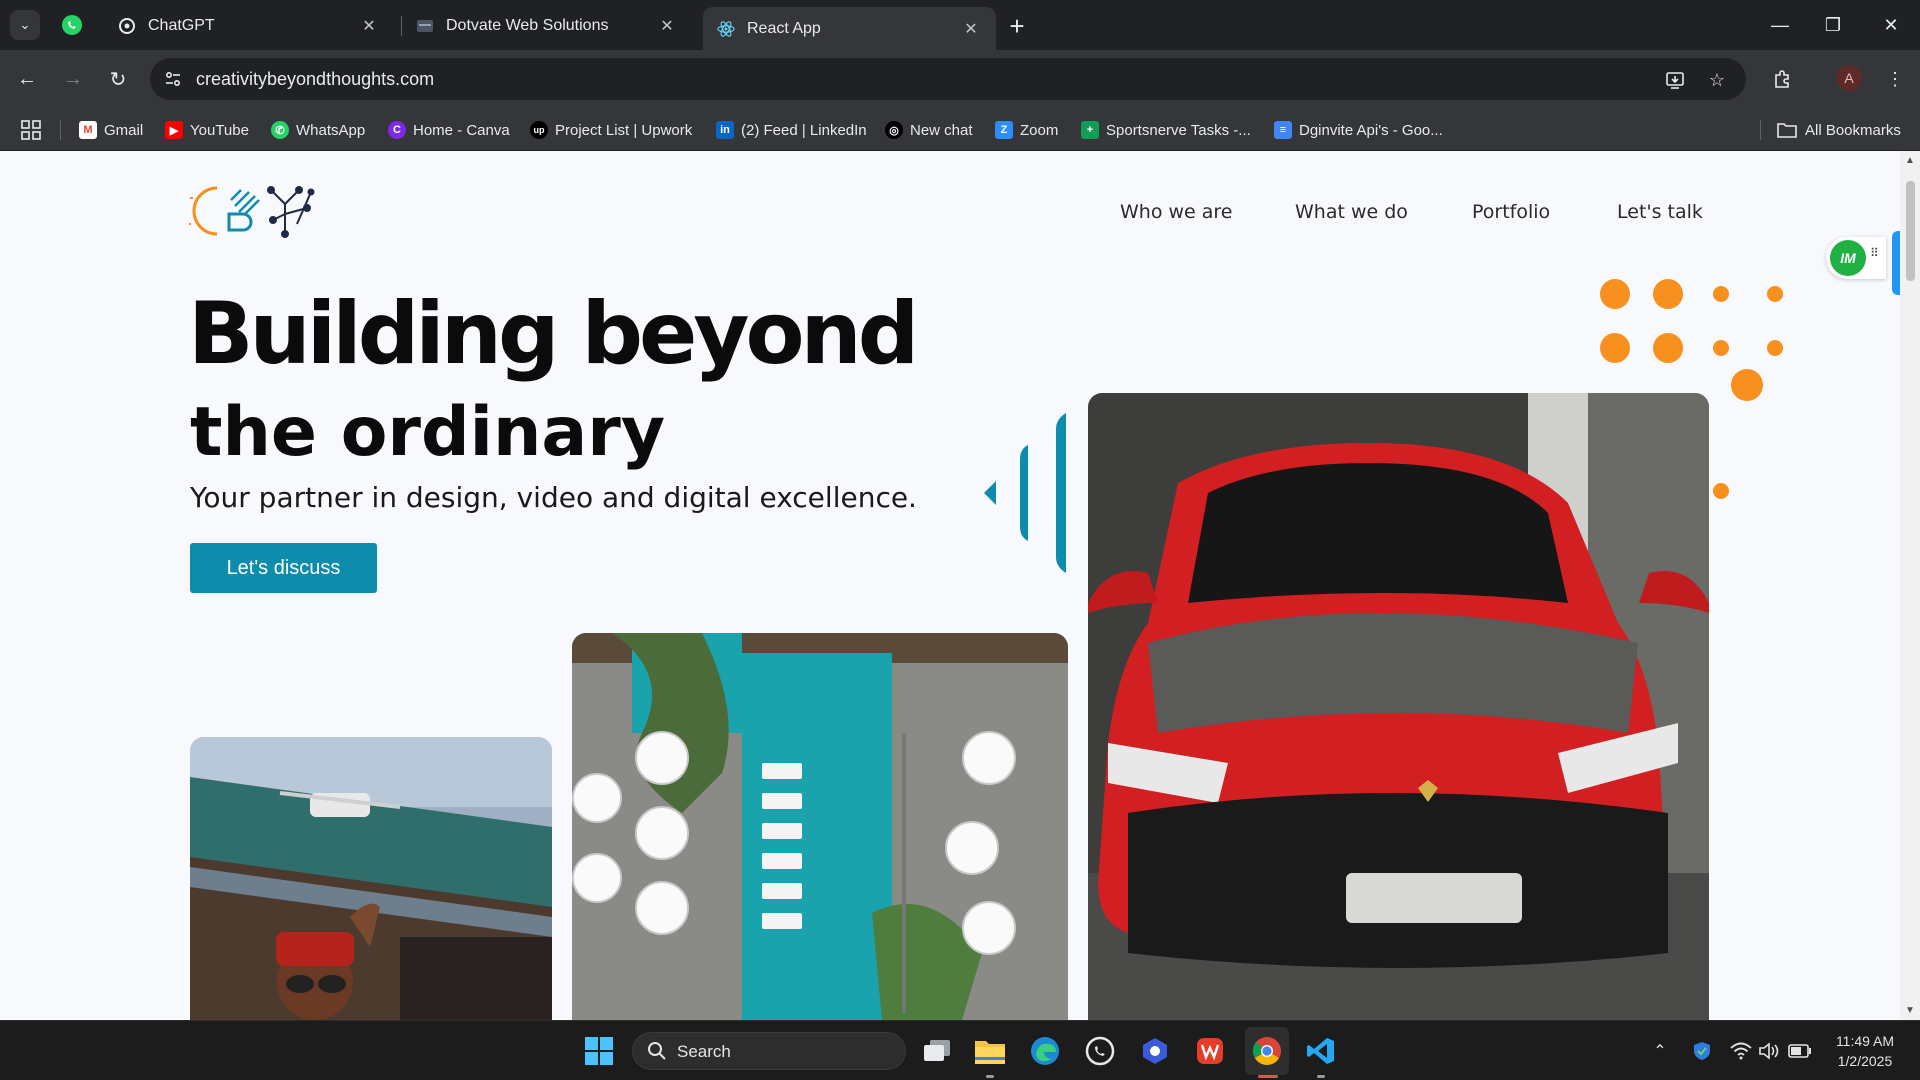 This screenshot has width=1920, height=1080. What do you see at coordinates (1100, 1051) in the screenshot?
I see `whatsapp-app-button` at bounding box center [1100, 1051].